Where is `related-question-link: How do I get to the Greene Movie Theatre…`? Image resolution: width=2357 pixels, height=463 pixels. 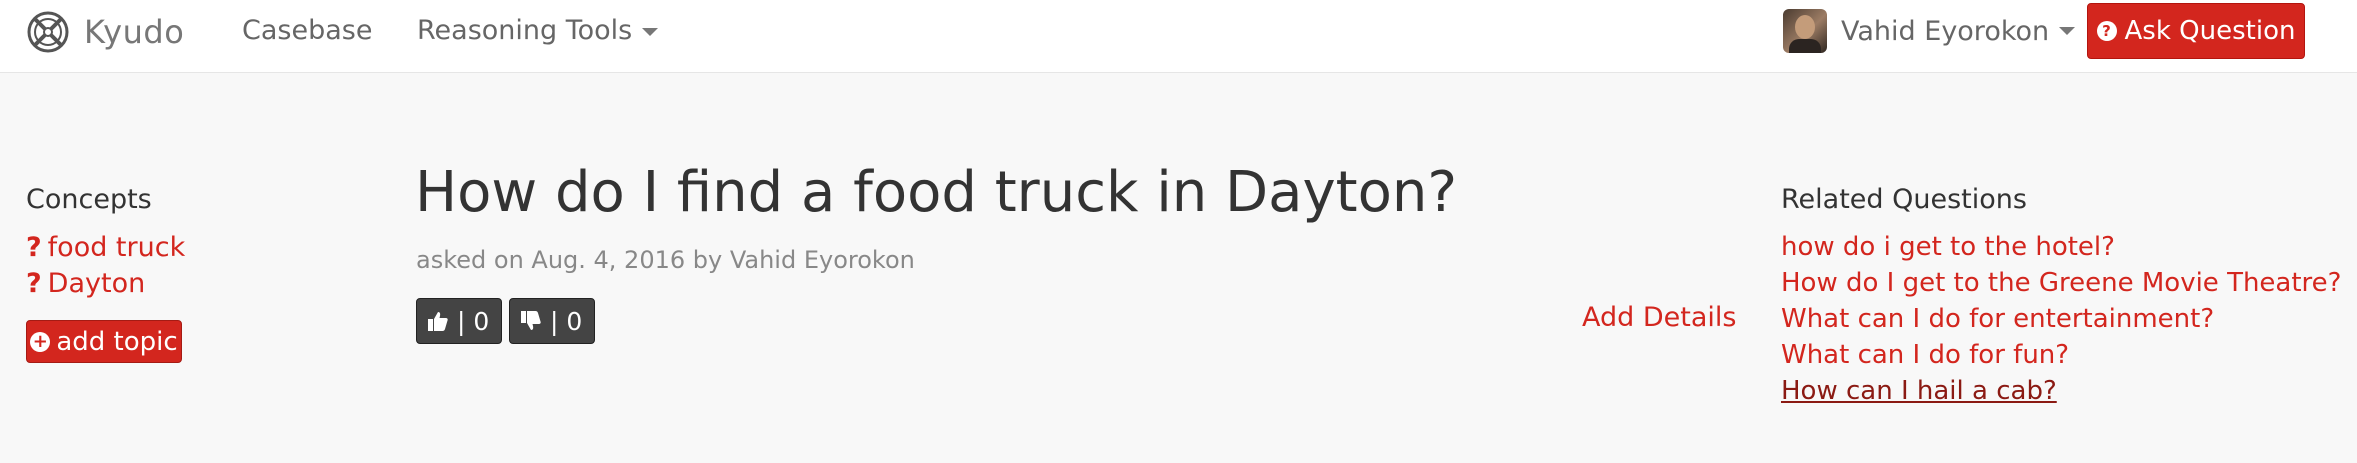 related-question-link: How do I get to the Greene Movie Theatre… is located at coordinates (2061, 283).